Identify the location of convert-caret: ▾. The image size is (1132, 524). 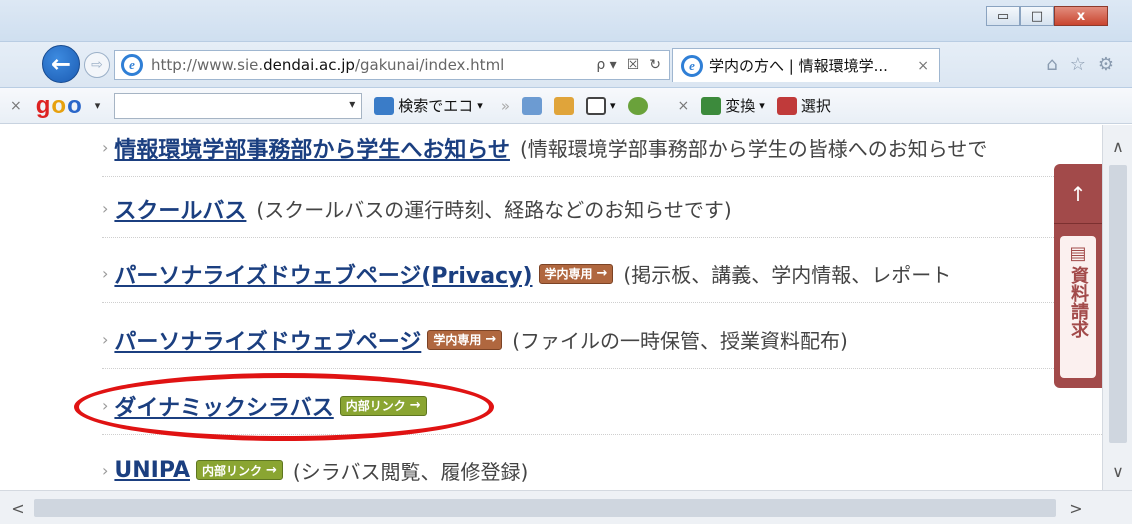
(762, 105).